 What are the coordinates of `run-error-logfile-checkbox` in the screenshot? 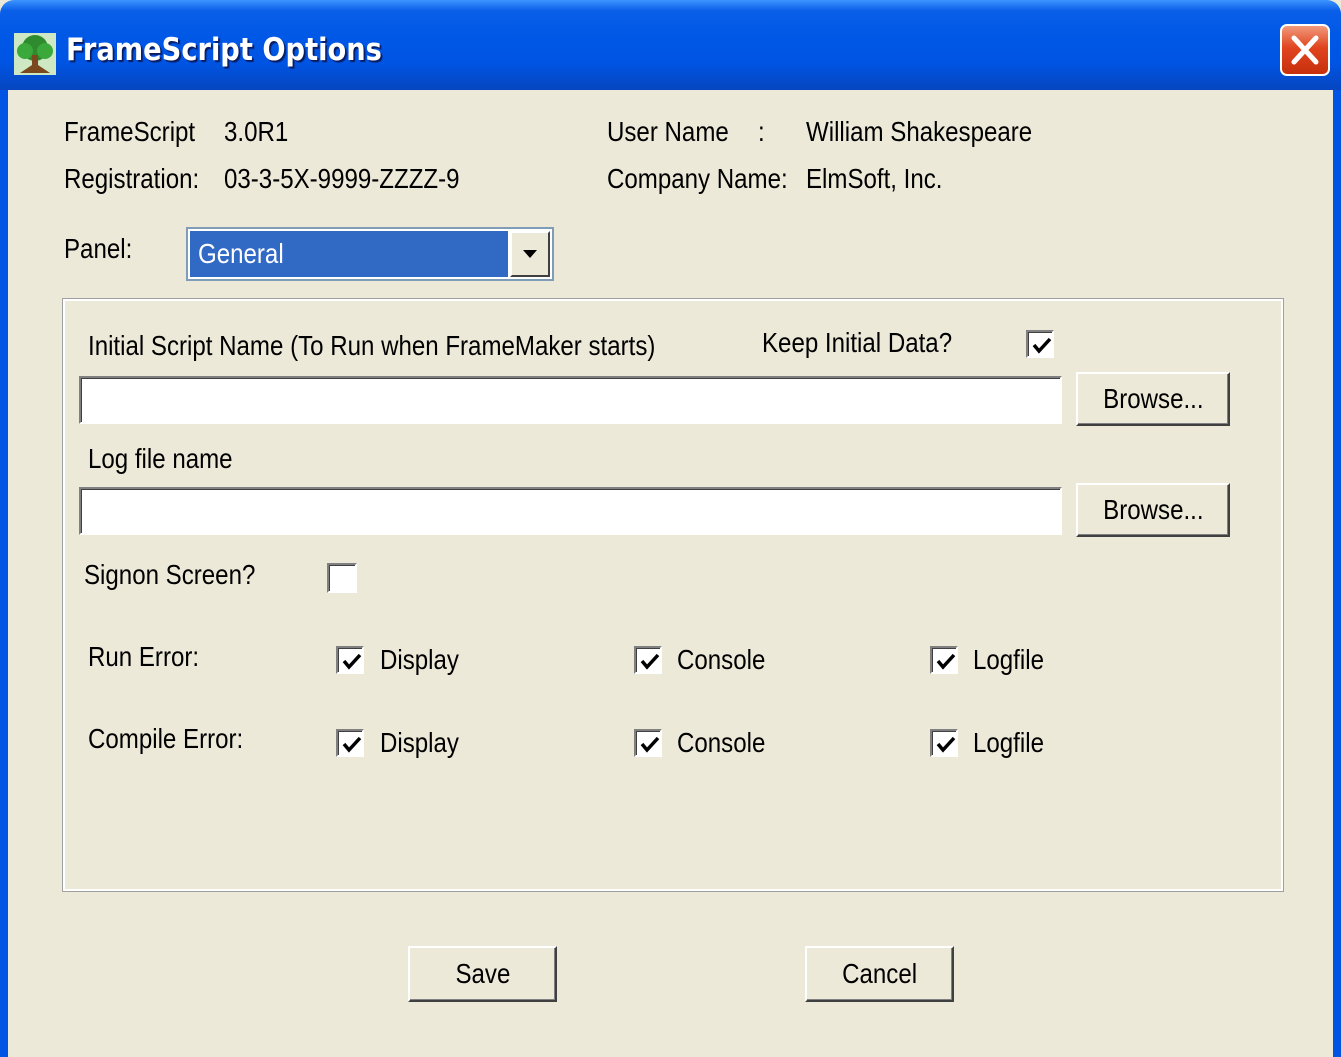 It's located at (944, 660).